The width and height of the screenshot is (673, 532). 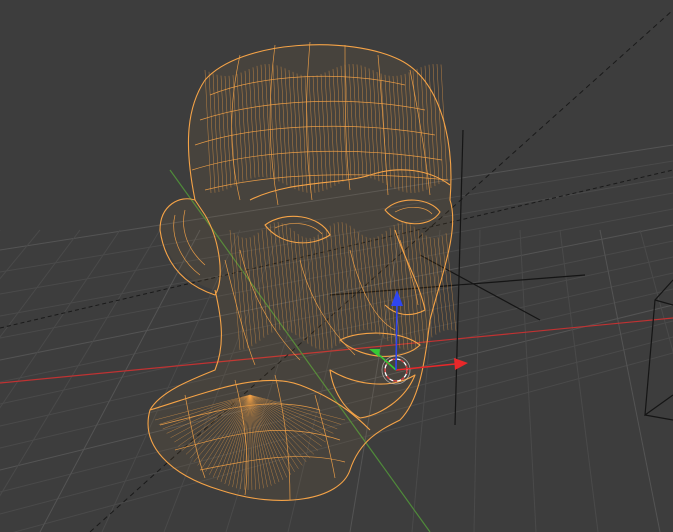 What do you see at coordinates (451, 282) in the screenshot?
I see `mesh-edge` at bounding box center [451, 282].